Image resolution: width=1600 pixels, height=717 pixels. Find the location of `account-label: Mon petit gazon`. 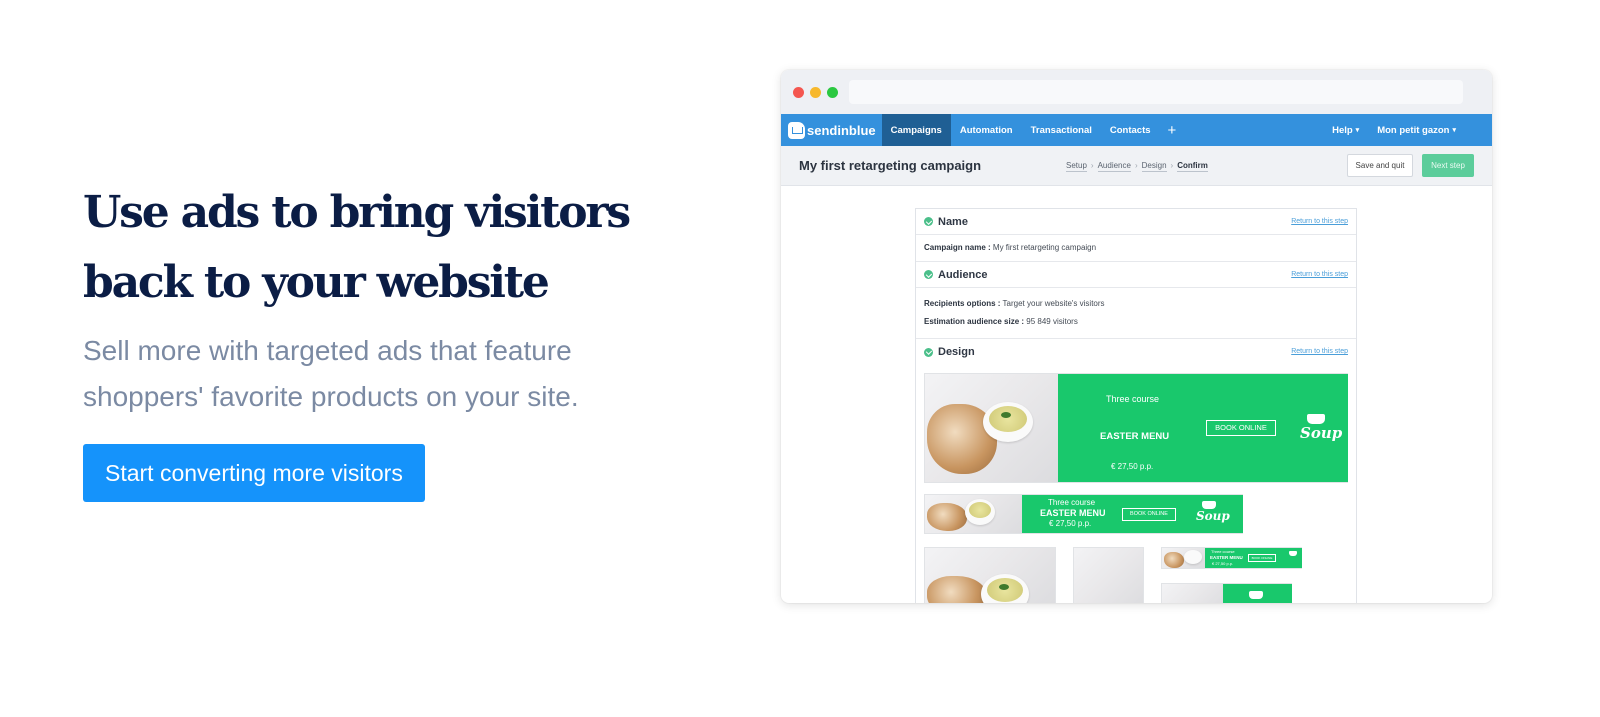

account-label: Mon petit gazon is located at coordinates (1413, 130).